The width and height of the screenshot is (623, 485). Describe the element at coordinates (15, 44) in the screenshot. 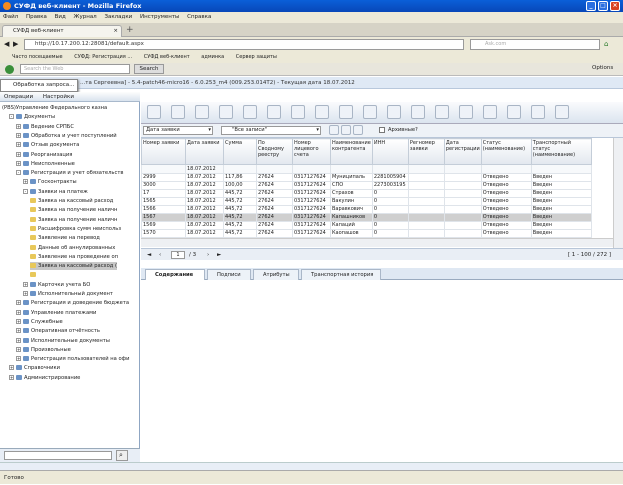

I see `forward-icon: ▶` at that location.